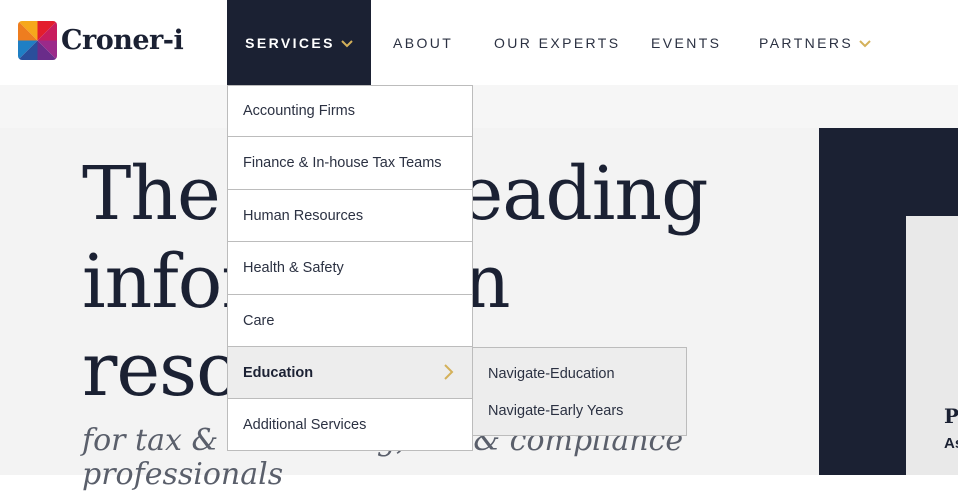 This screenshot has height=492, width=958. I want to click on nav-about-label: ABOUT, so click(423, 42).